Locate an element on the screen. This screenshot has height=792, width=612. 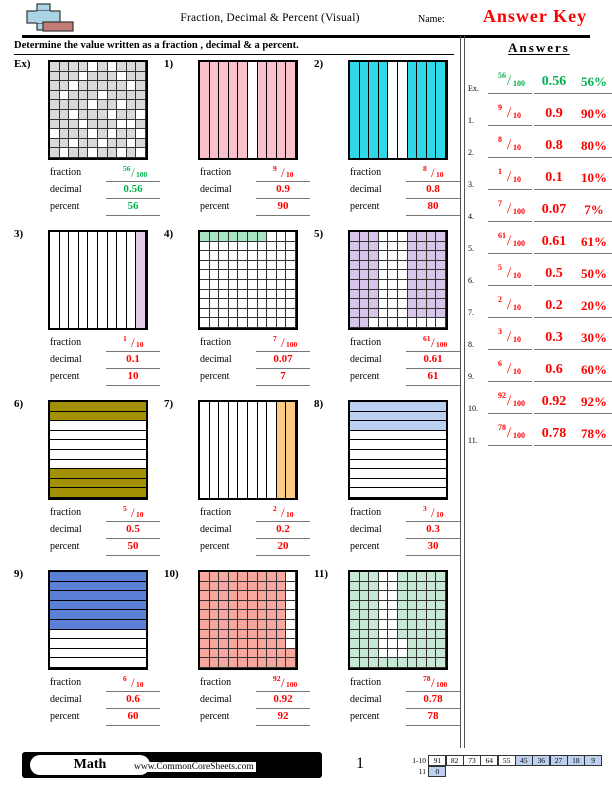
fraction-value: 3/10 is located at coordinates (433, 513).